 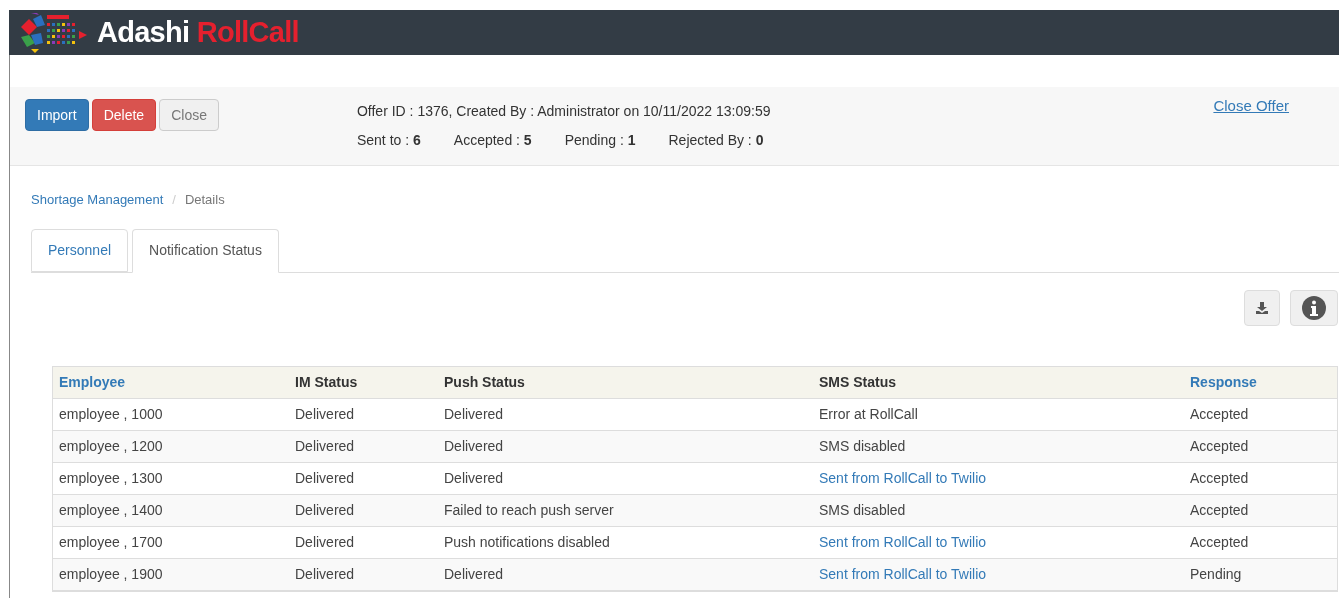 I want to click on breadcrumb-item: Shortage Management, so click(x=97, y=200).